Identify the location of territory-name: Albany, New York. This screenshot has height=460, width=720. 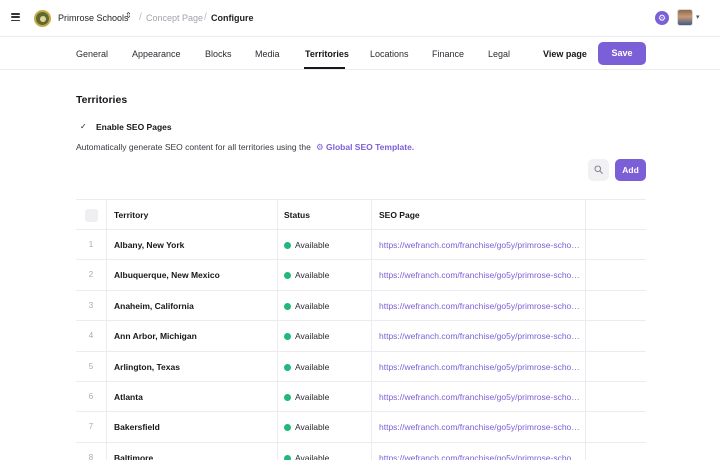
(149, 245).